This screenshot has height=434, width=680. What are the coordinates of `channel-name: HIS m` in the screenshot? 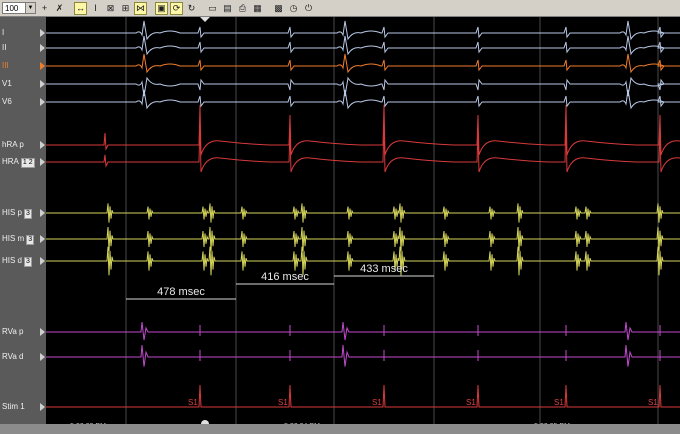 It's located at (13, 238).